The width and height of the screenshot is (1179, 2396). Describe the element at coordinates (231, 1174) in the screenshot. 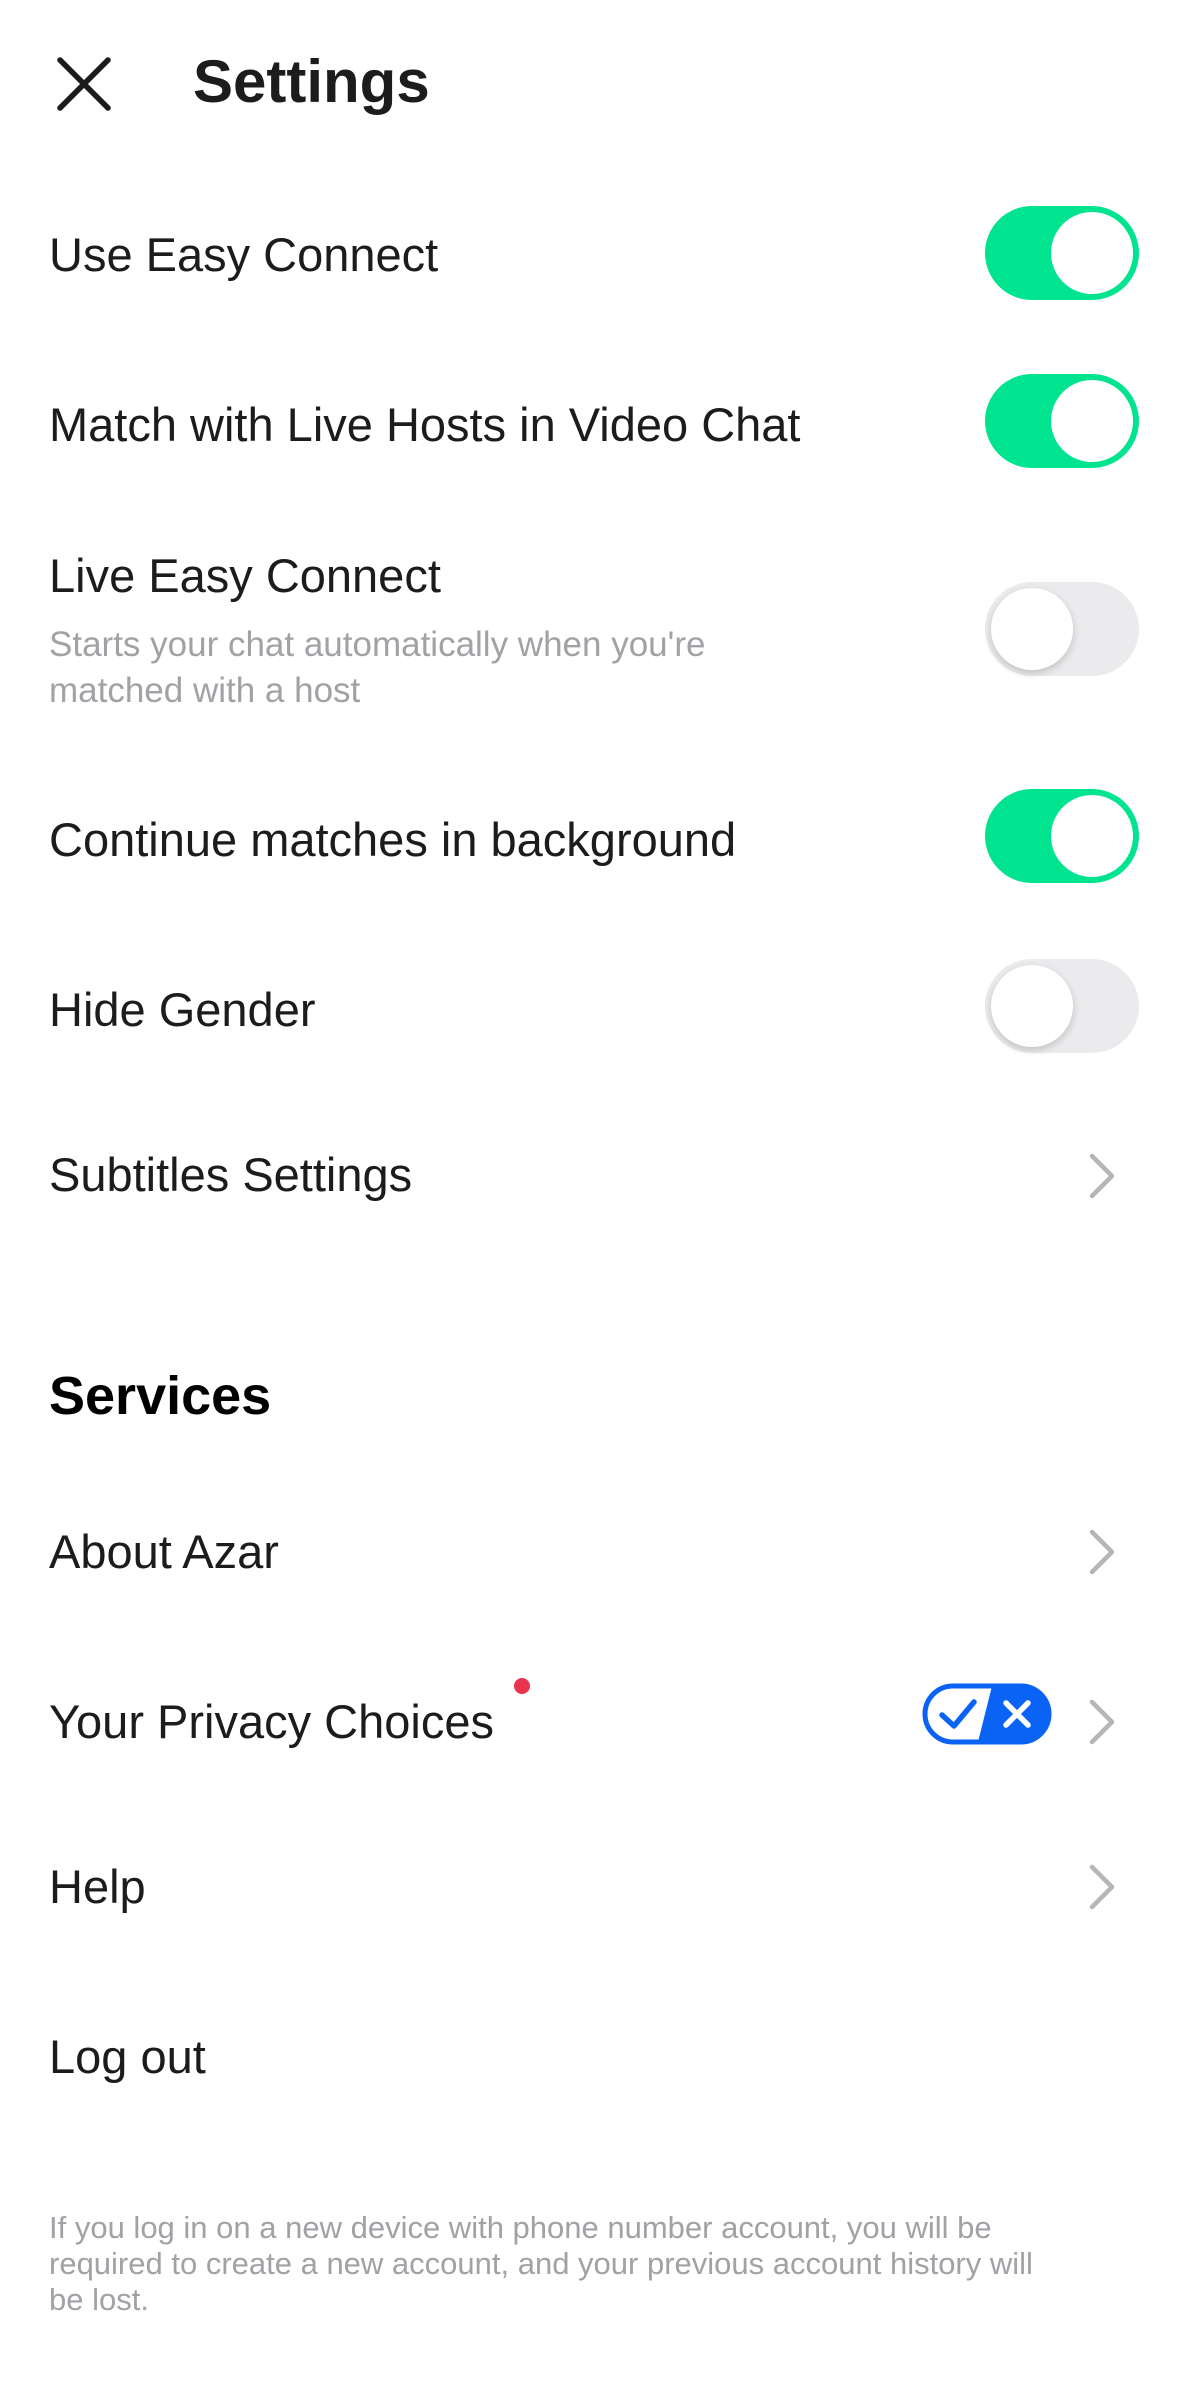

I see `setting-label: Subtitles Settings` at that location.